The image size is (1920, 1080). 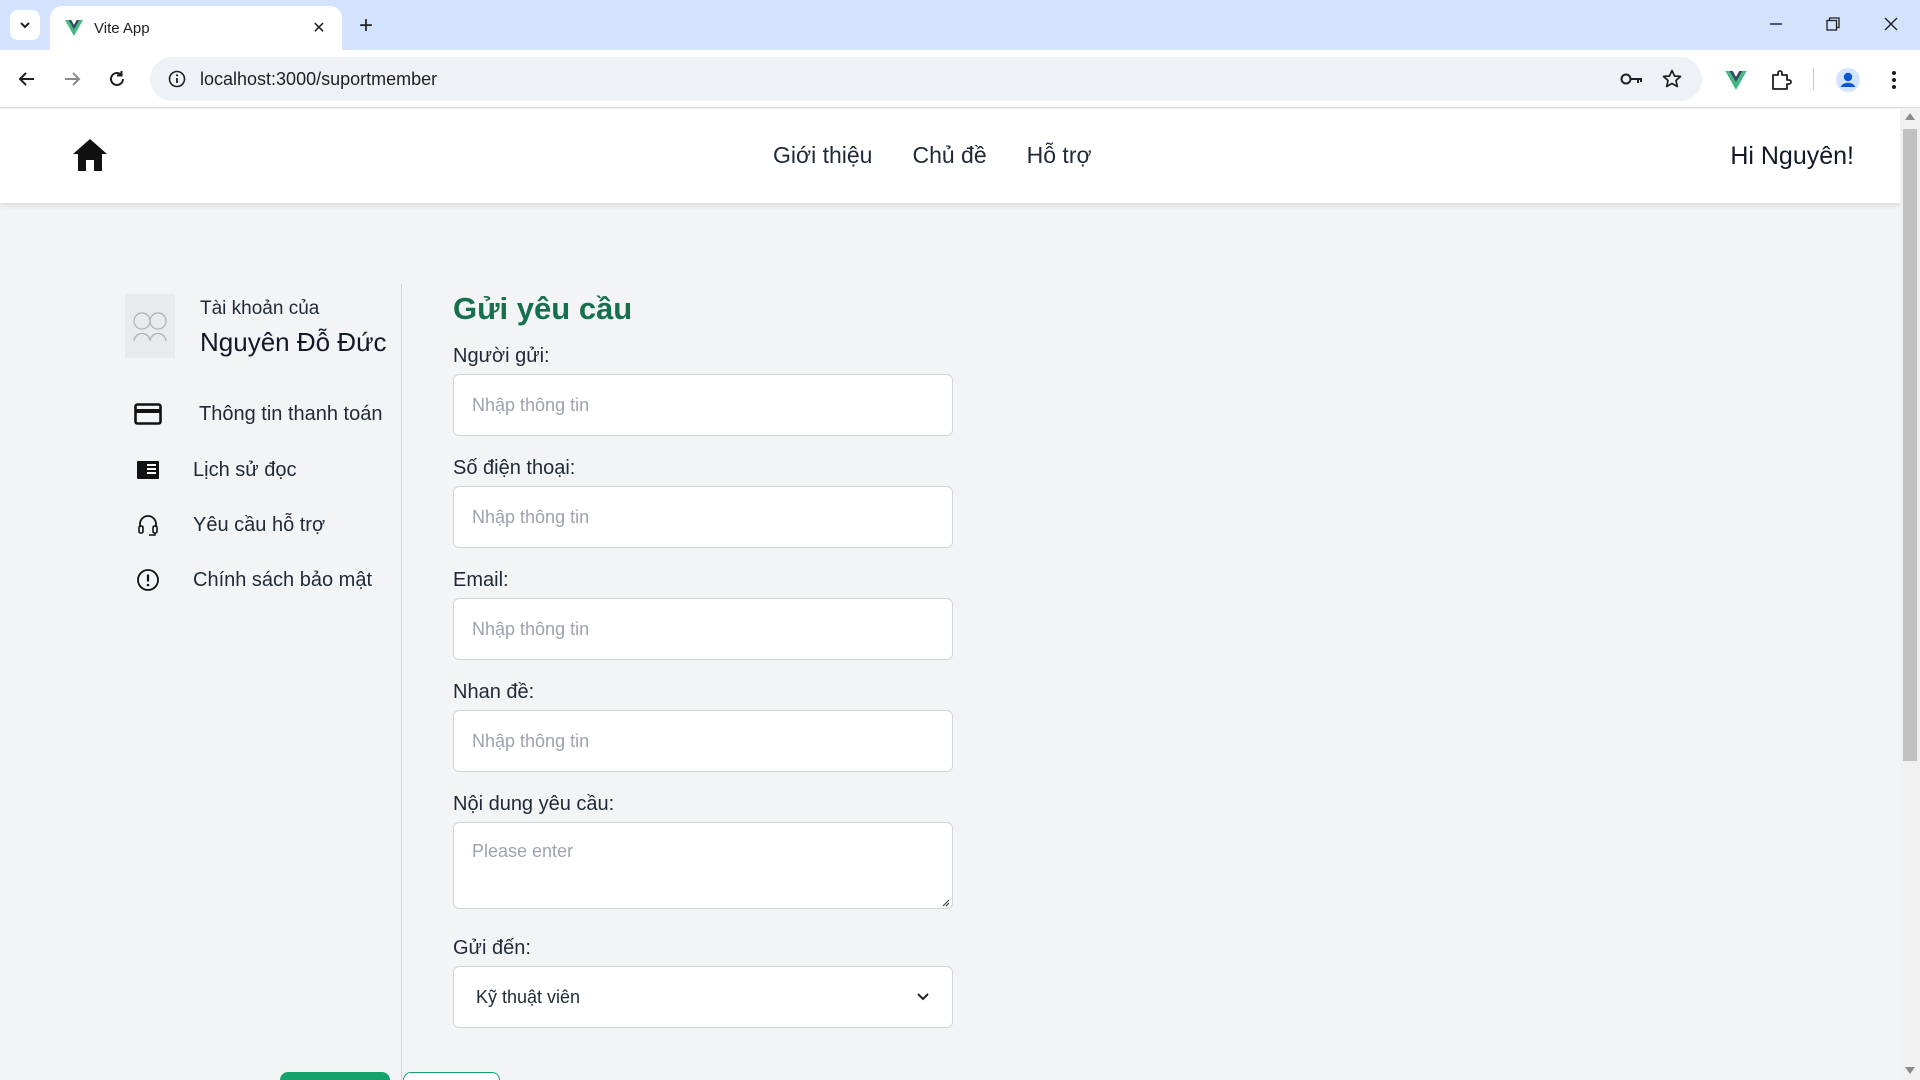 What do you see at coordinates (90, 155) in the screenshot?
I see `home-icon` at bounding box center [90, 155].